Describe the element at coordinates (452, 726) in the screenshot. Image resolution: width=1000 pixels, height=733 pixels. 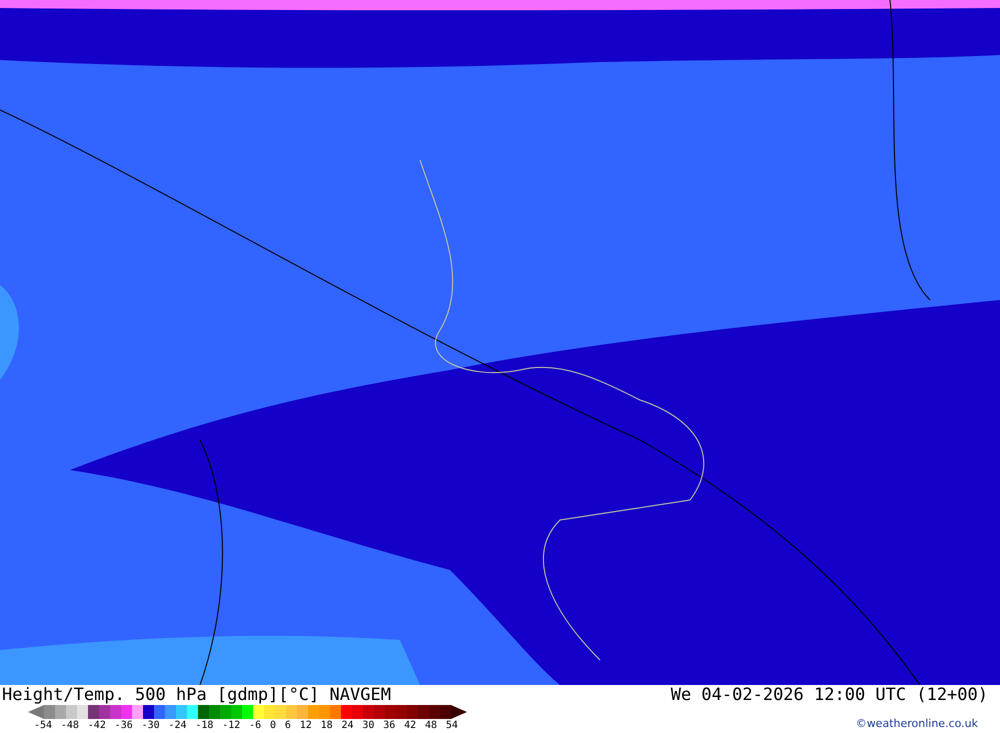
I see `scale-tick-label: 54` at that location.